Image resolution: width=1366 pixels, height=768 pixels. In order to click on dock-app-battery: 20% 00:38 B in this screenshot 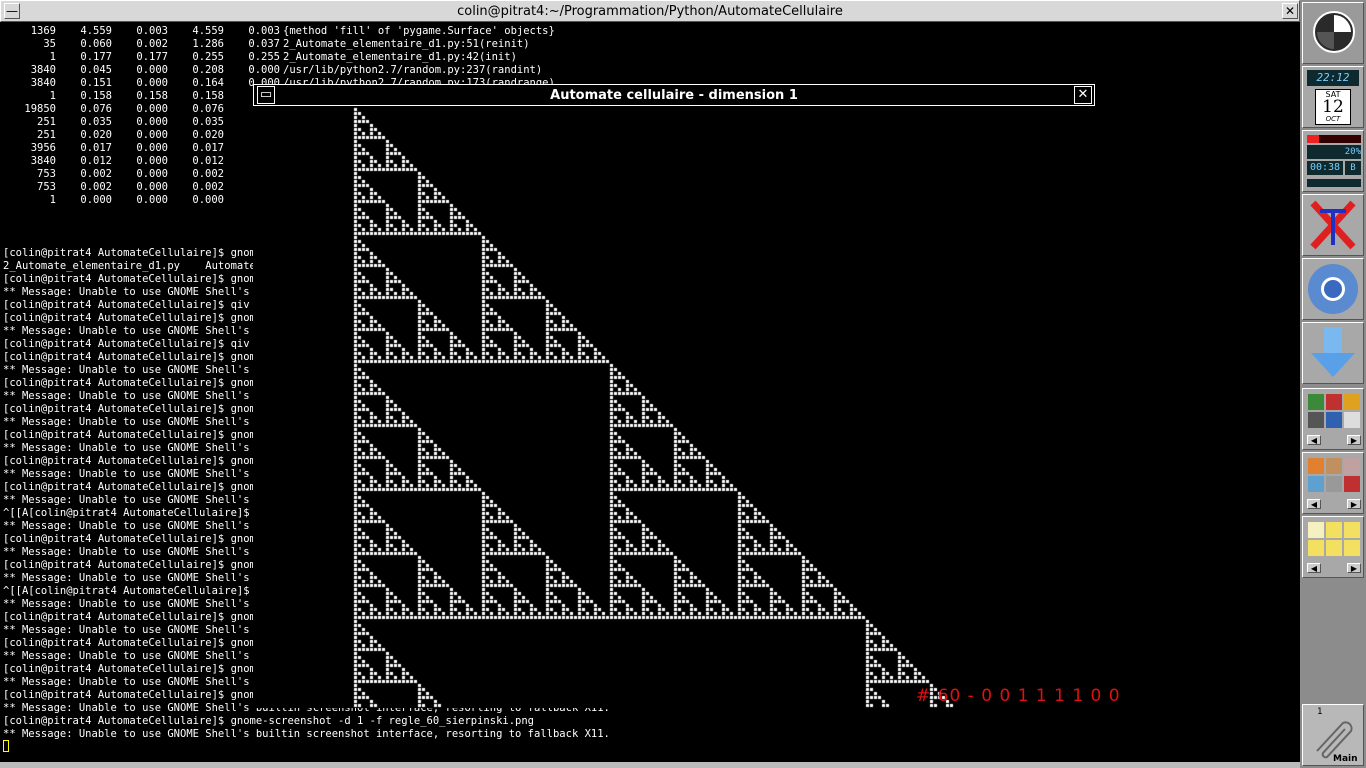, I will do `click(1333, 161)`.